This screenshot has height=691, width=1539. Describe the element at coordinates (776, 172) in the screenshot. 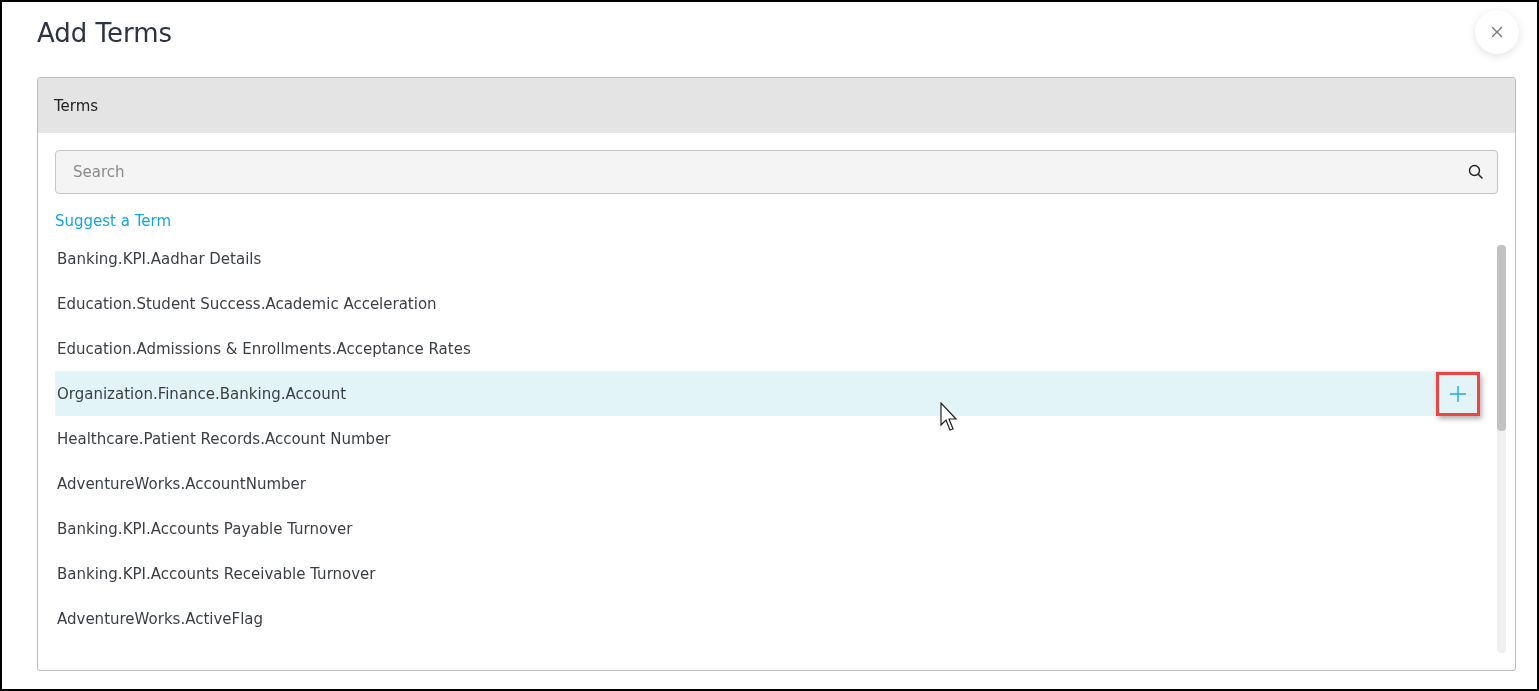

I see `search-field: Search` at that location.